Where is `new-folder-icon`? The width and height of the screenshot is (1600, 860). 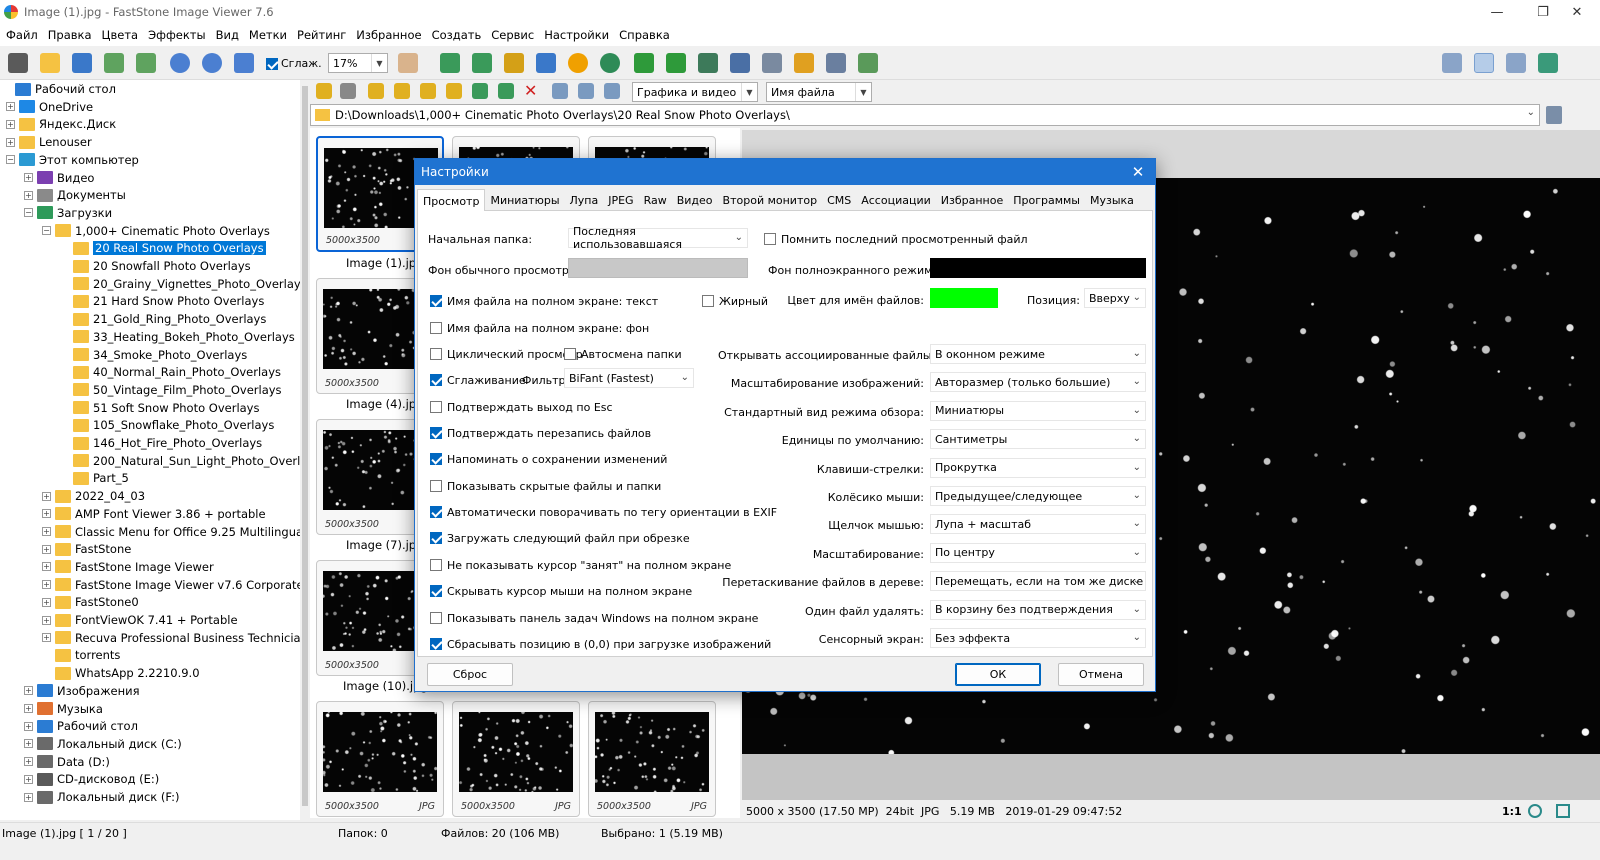 new-folder-icon is located at coordinates (428, 91).